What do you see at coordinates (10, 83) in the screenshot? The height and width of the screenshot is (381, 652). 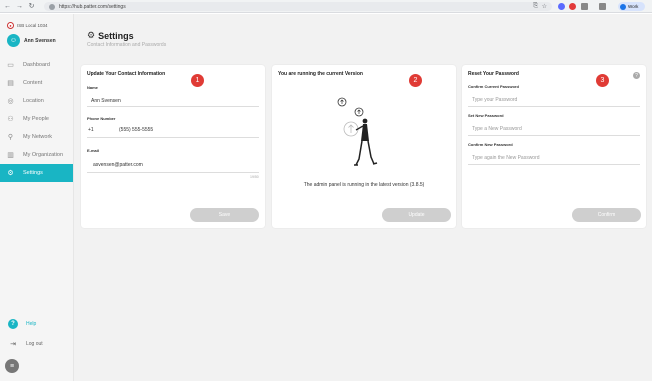 I see `content-icon: ▤` at bounding box center [10, 83].